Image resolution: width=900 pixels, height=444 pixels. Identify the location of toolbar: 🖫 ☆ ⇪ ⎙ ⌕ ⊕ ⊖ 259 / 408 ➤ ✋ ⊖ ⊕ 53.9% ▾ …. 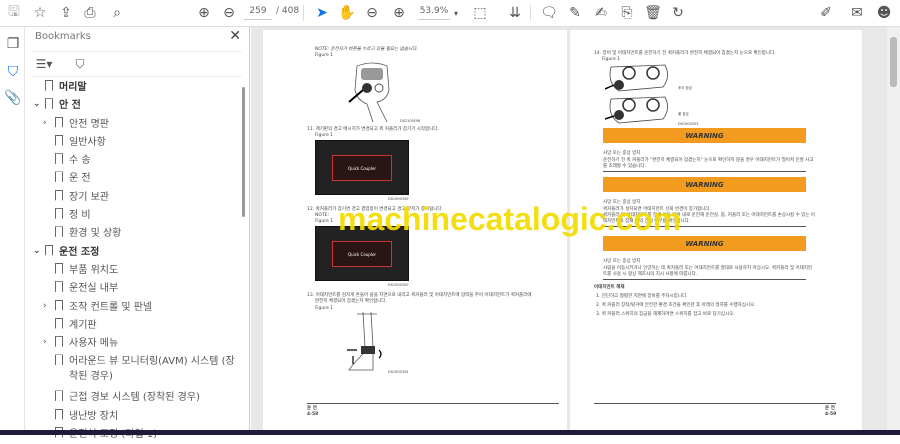
(450, 13).